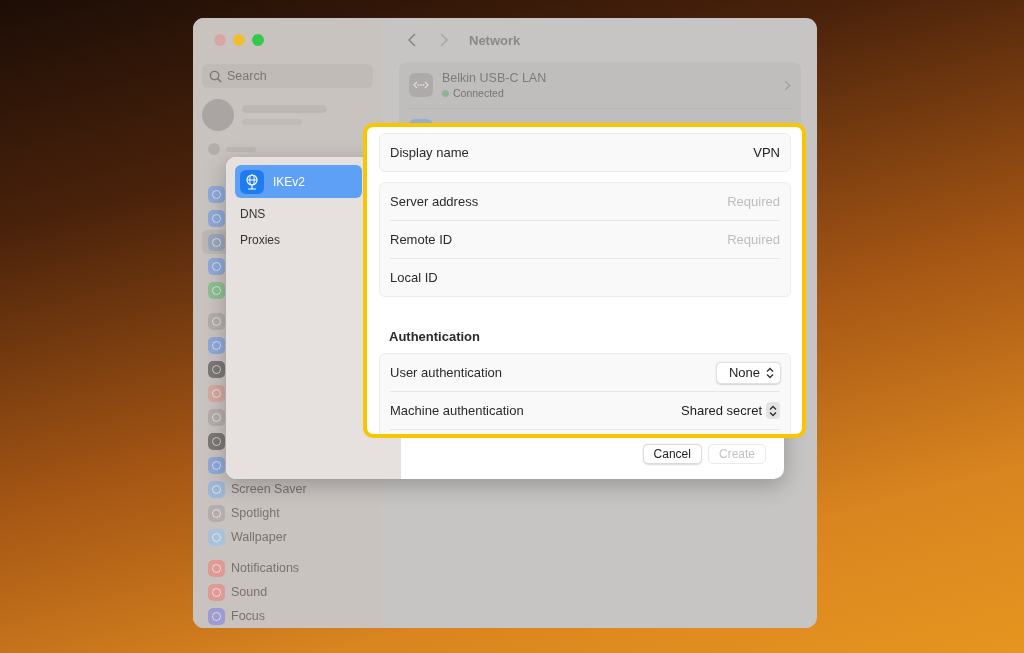 This screenshot has width=1024, height=653. I want to click on service-status: Connected, so click(478, 93).